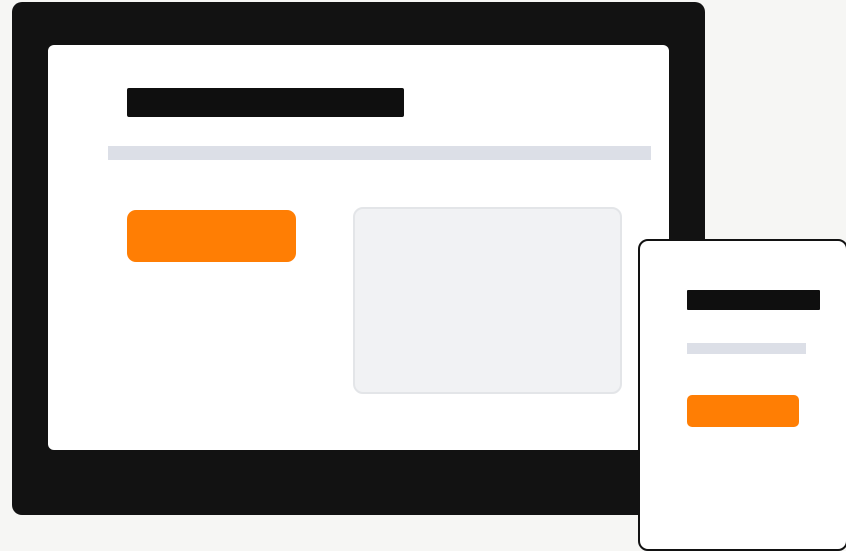 The height and width of the screenshot is (551, 846). Describe the element at coordinates (379, 153) in the screenshot. I see `desktop-divider` at that location.